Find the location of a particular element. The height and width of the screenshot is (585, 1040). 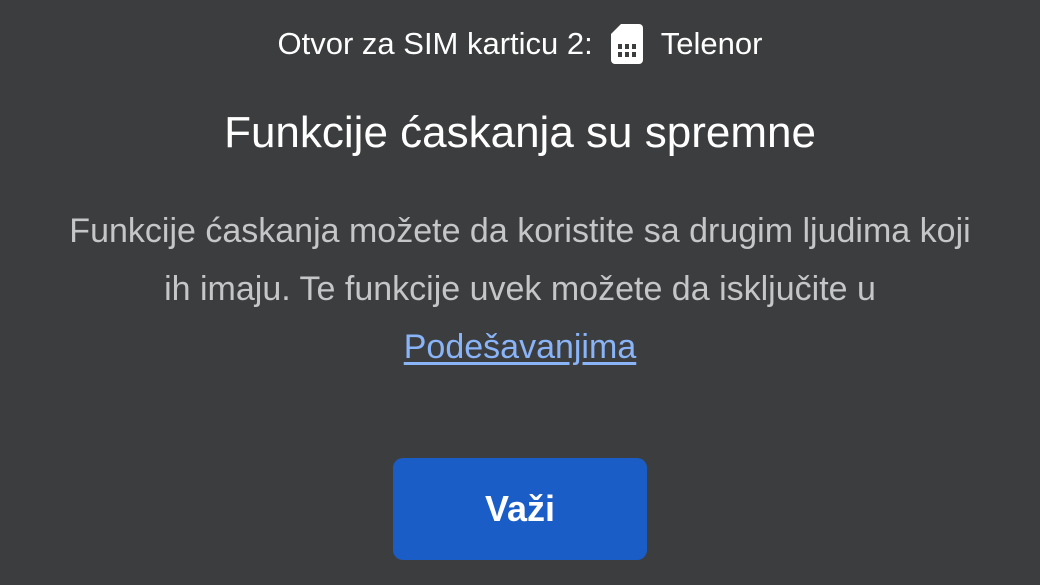

sim-slot-row: Otvor za SIM karticu 2: Telenor is located at coordinates (520, 44).